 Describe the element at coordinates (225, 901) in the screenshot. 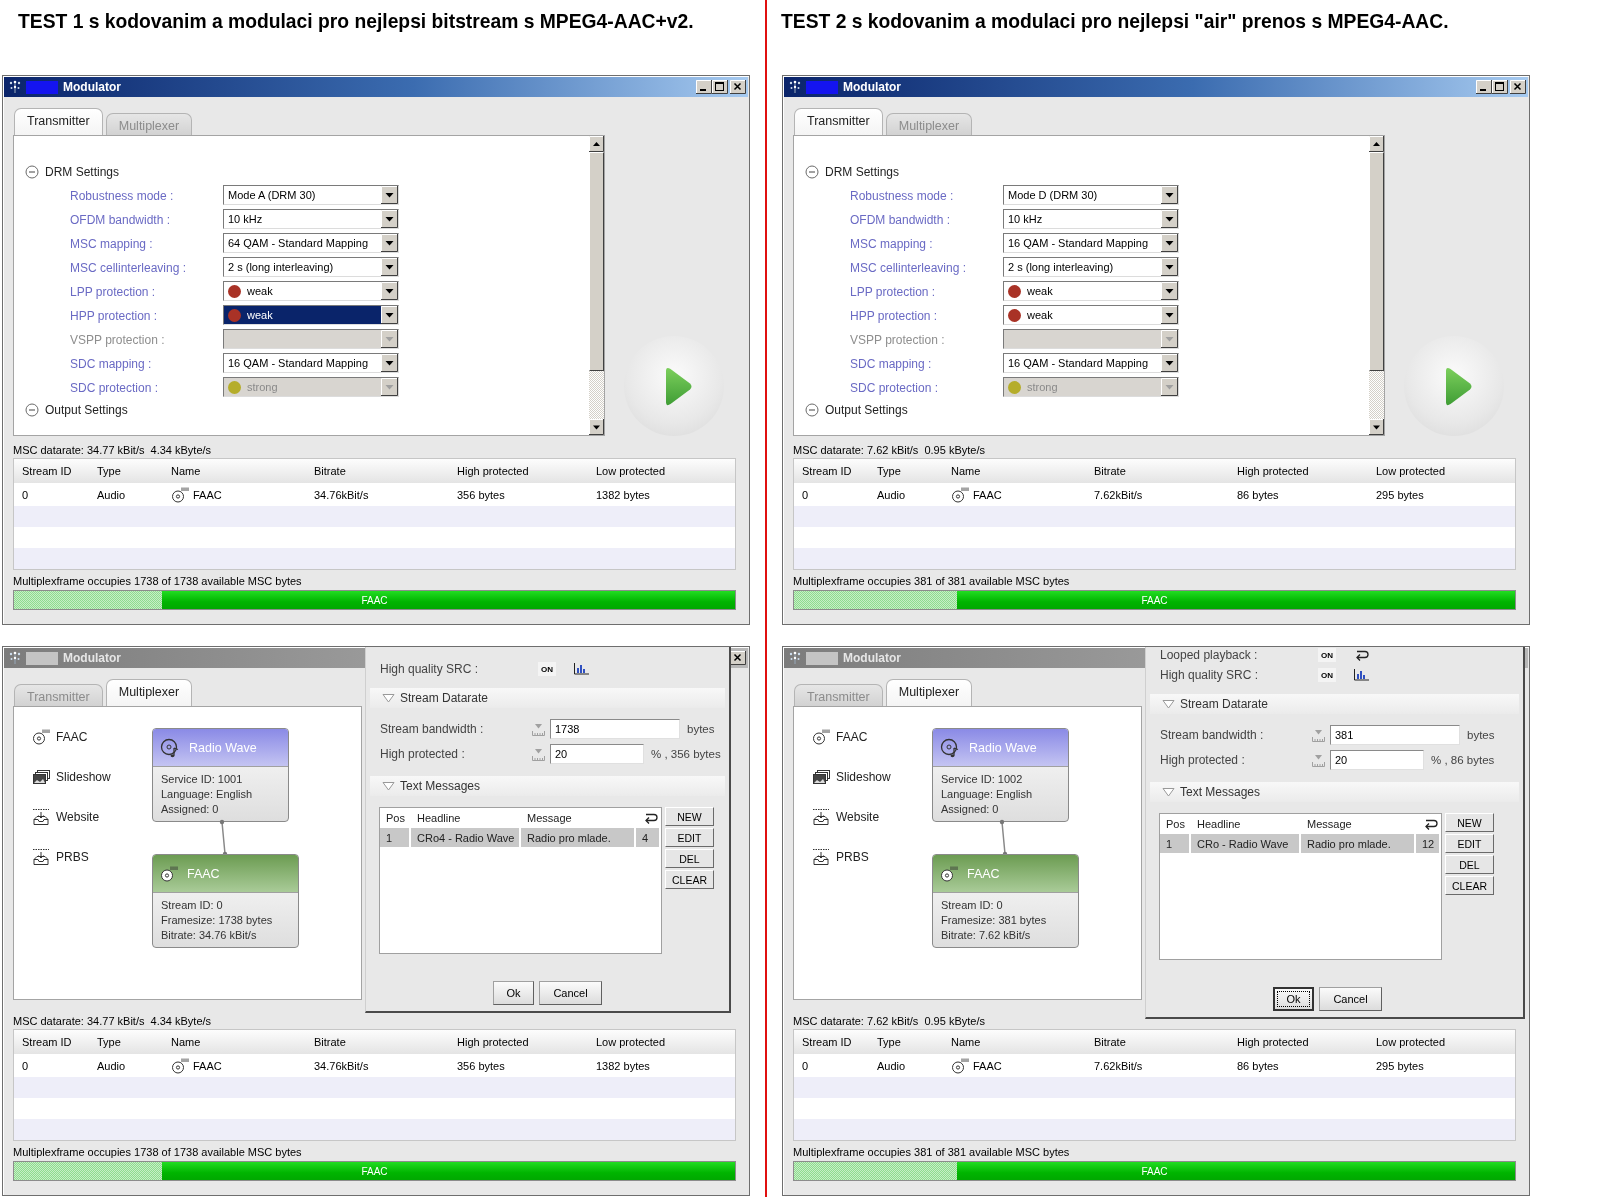

I see `stream-node: FAAC Stream ID: 0 Framesize: 1738 bytes Bitrate: 34.76 kBit/s` at that location.